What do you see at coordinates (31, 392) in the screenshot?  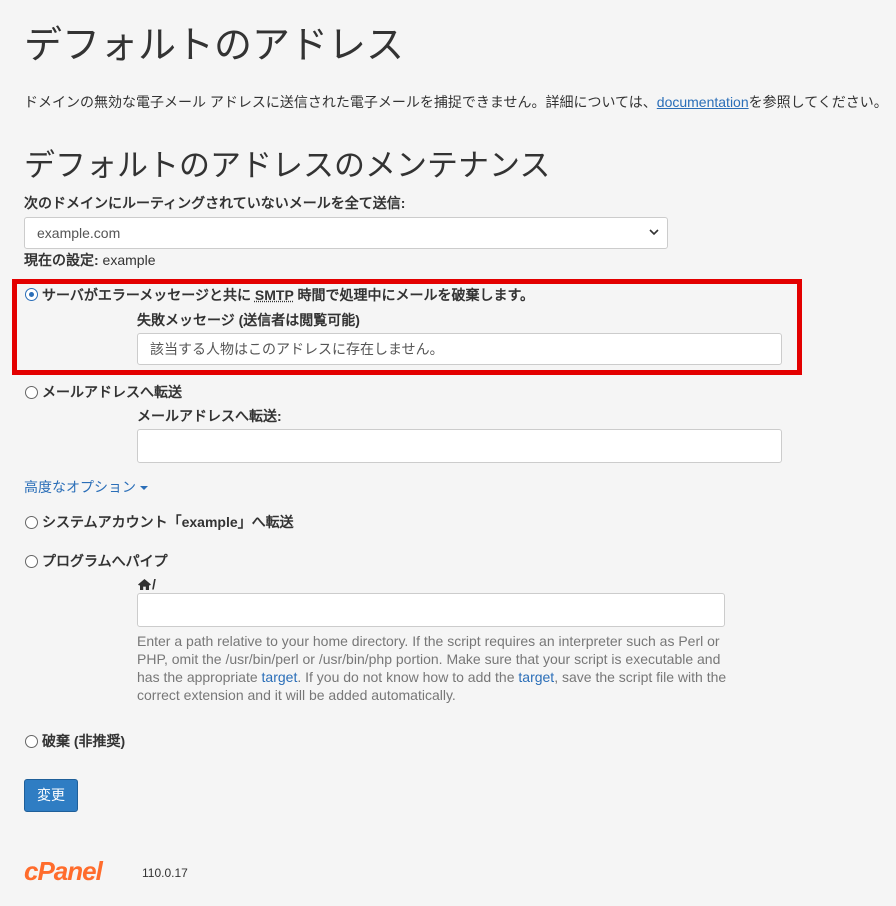 I see `forward-radio` at bounding box center [31, 392].